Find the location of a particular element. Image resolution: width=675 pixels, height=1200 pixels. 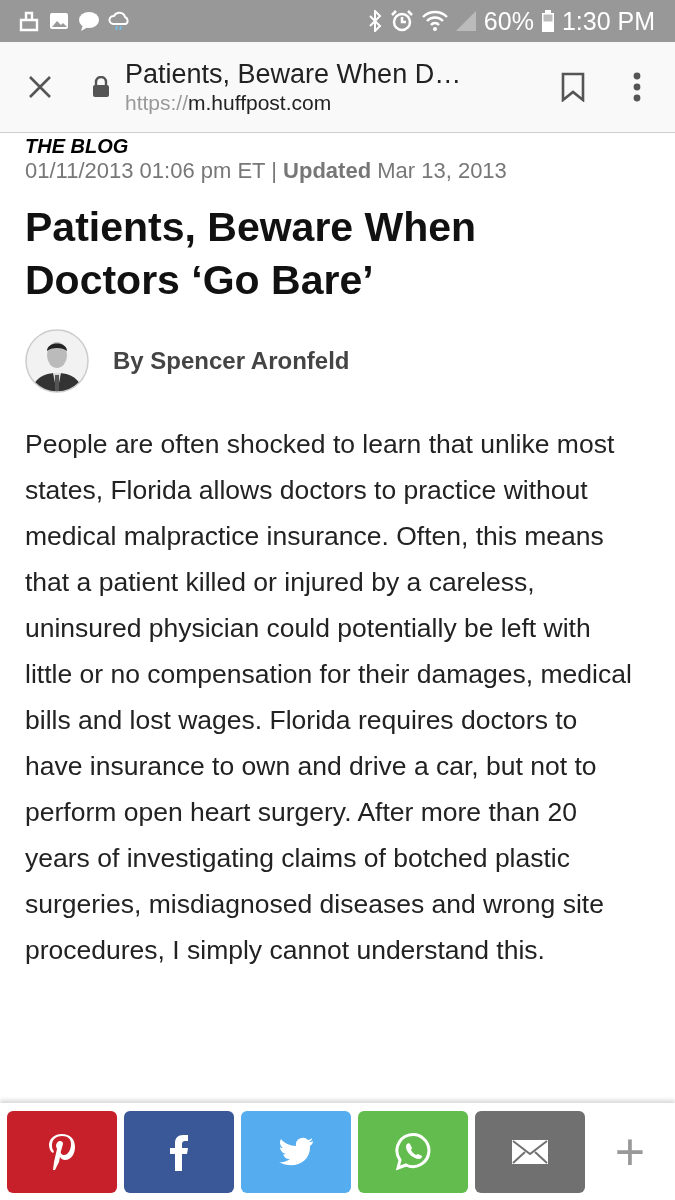

battery-icon is located at coordinates (547, 21).